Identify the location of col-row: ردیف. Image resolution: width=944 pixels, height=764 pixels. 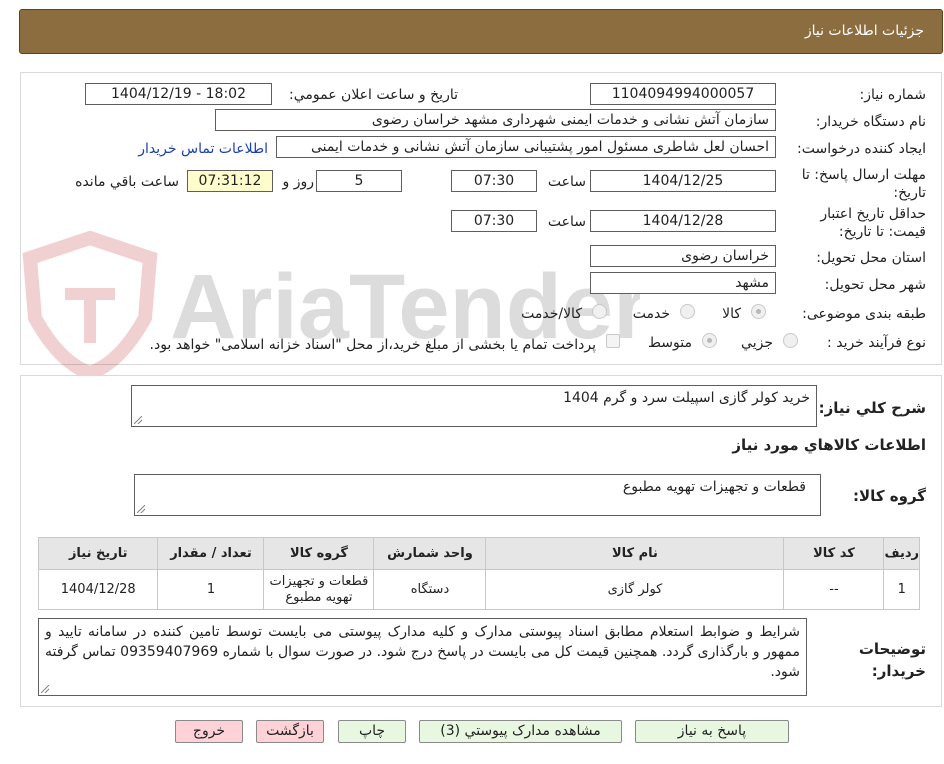
(901, 553).